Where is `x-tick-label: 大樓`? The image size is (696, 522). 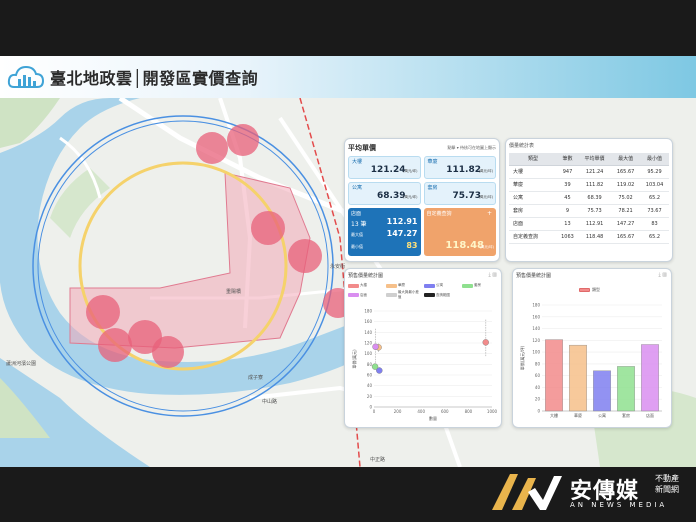
x-tick-label: 大樓 is located at coordinates (554, 415).